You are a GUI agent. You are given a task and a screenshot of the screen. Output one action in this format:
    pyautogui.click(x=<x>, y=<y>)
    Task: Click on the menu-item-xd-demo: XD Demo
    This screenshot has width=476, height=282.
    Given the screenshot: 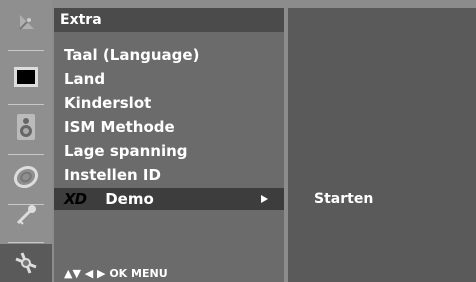 What is the action you would take?
    pyautogui.click(x=169, y=199)
    